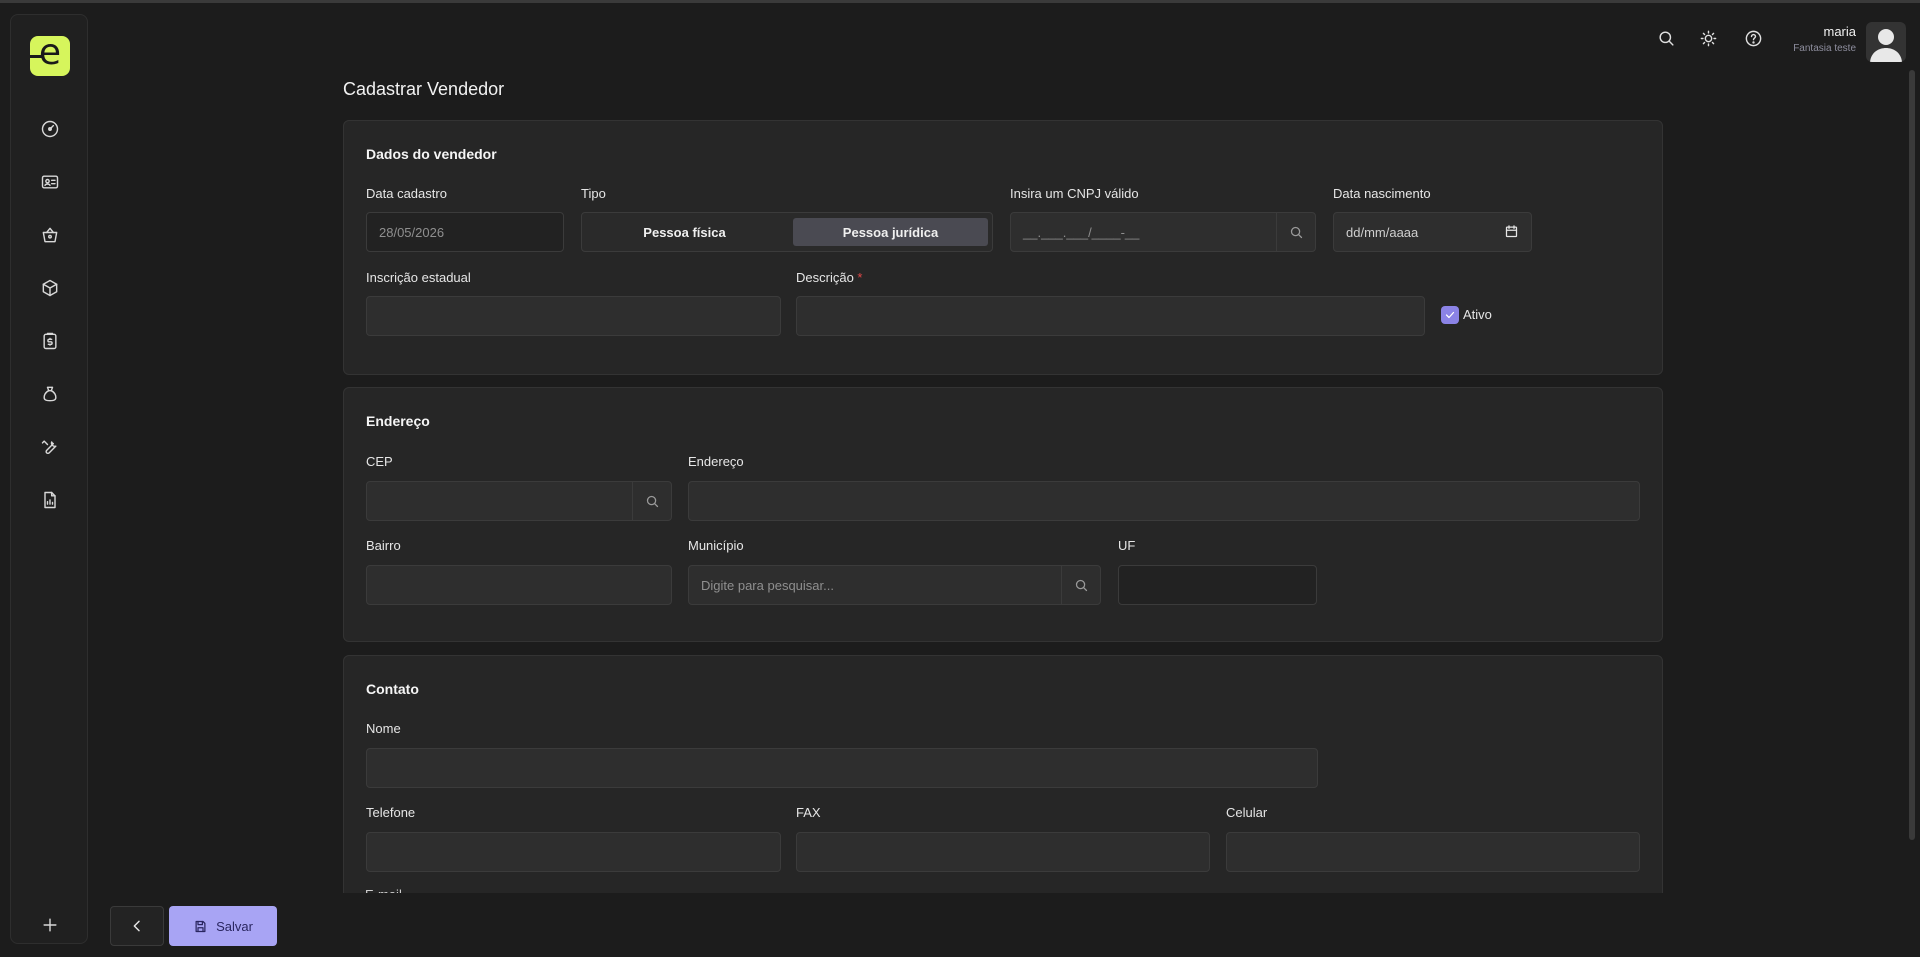  What do you see at coordinates (50, 182) in the screenshot?
I see `id-card-icon` at bounding box center [50, 182].